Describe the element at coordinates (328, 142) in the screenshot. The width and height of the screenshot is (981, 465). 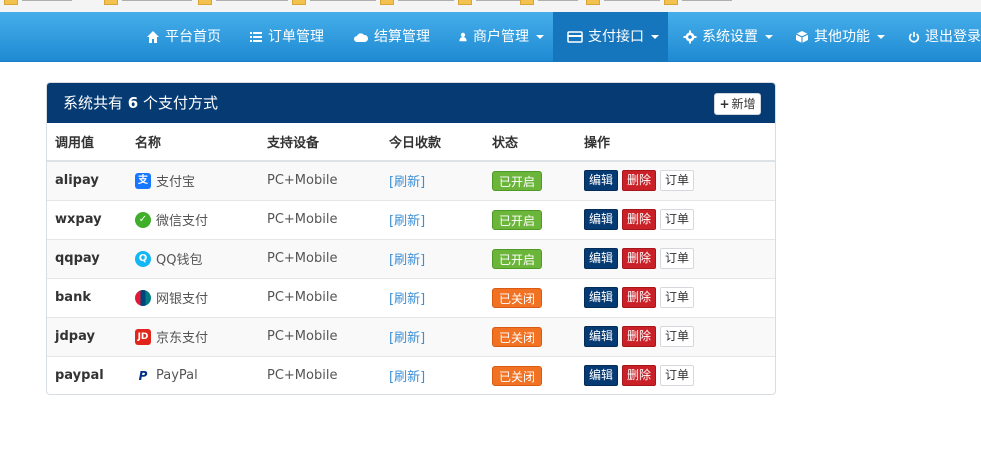
I see `header-devices: 支持设备` at that location.